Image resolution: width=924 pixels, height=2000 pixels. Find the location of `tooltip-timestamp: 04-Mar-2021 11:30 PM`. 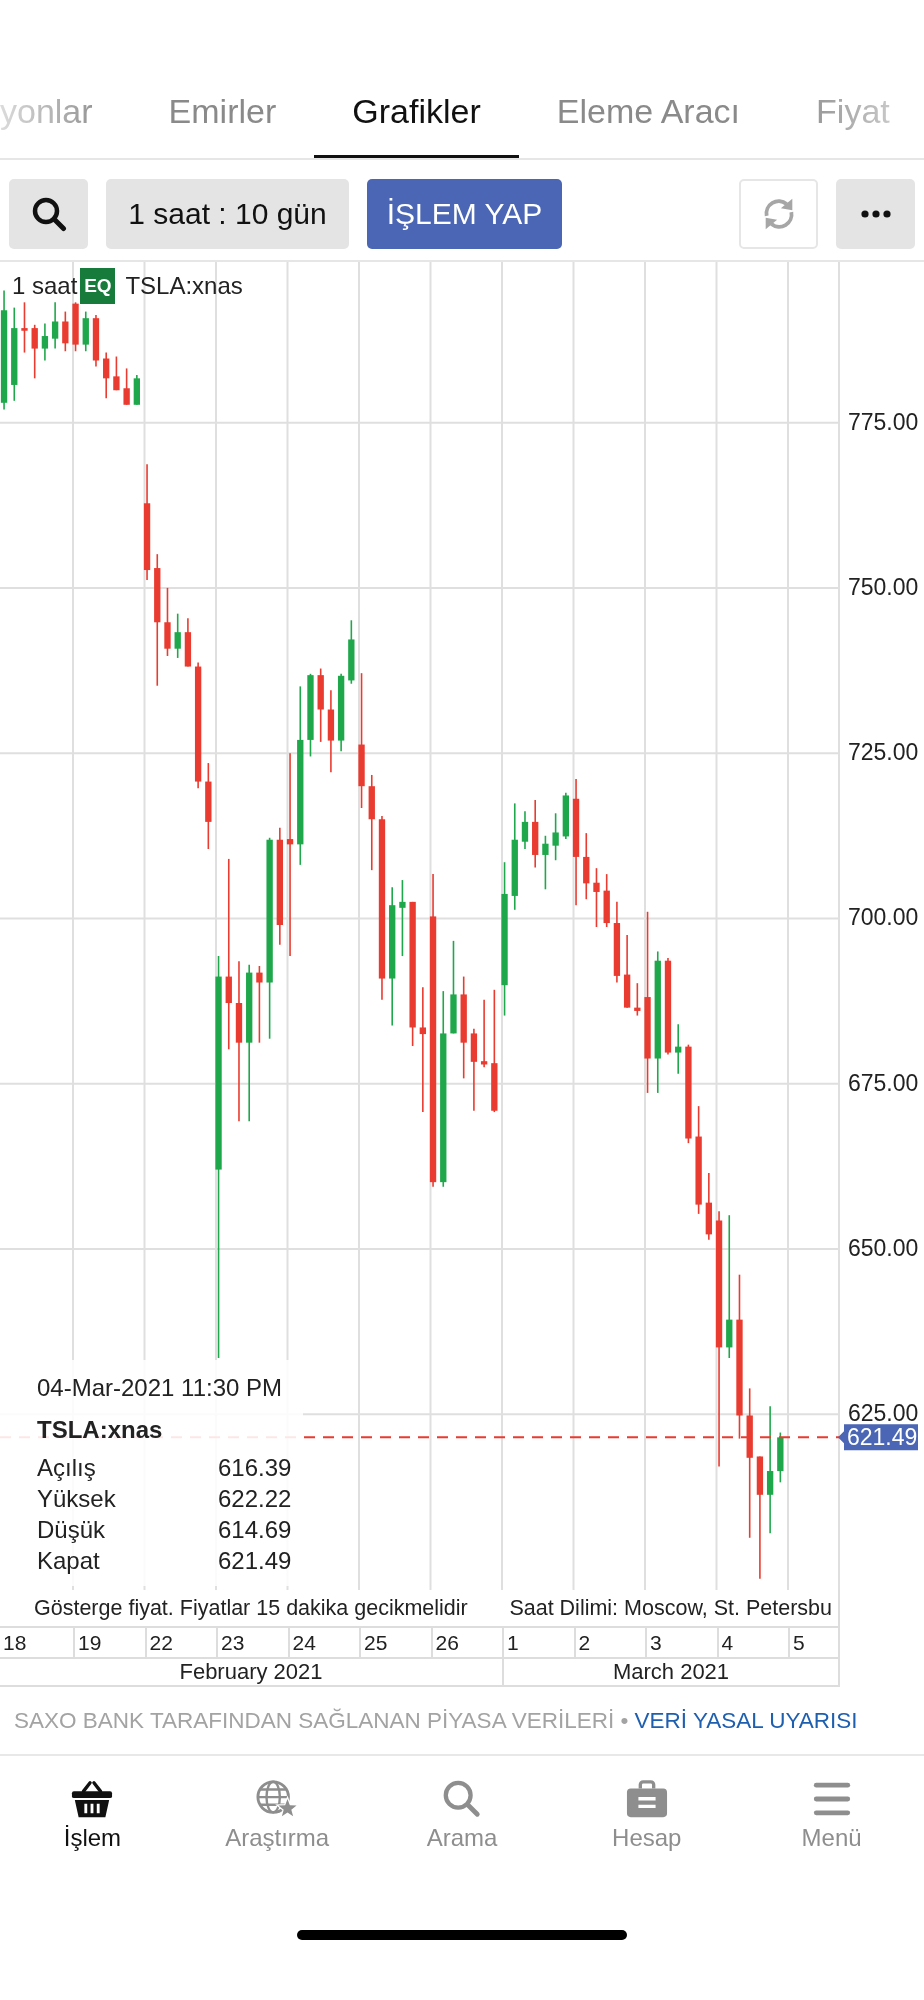

tooltip-timestamp: 04-Mar-2021 11:30 PM is located at coordinates (160, 1388).